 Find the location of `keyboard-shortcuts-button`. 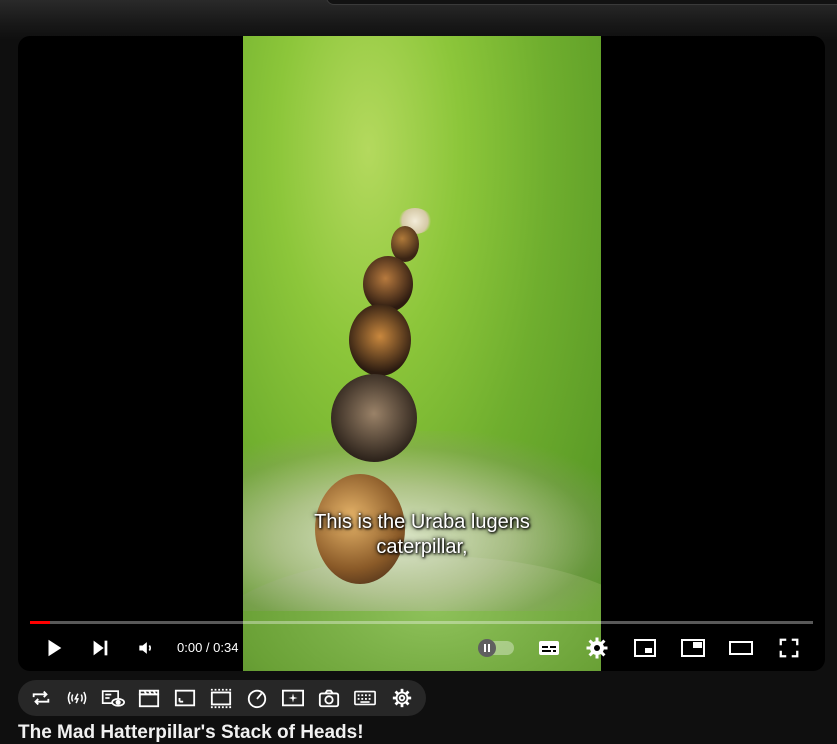

keyboard-shortcuts-button is located at coordinates (365, 698).